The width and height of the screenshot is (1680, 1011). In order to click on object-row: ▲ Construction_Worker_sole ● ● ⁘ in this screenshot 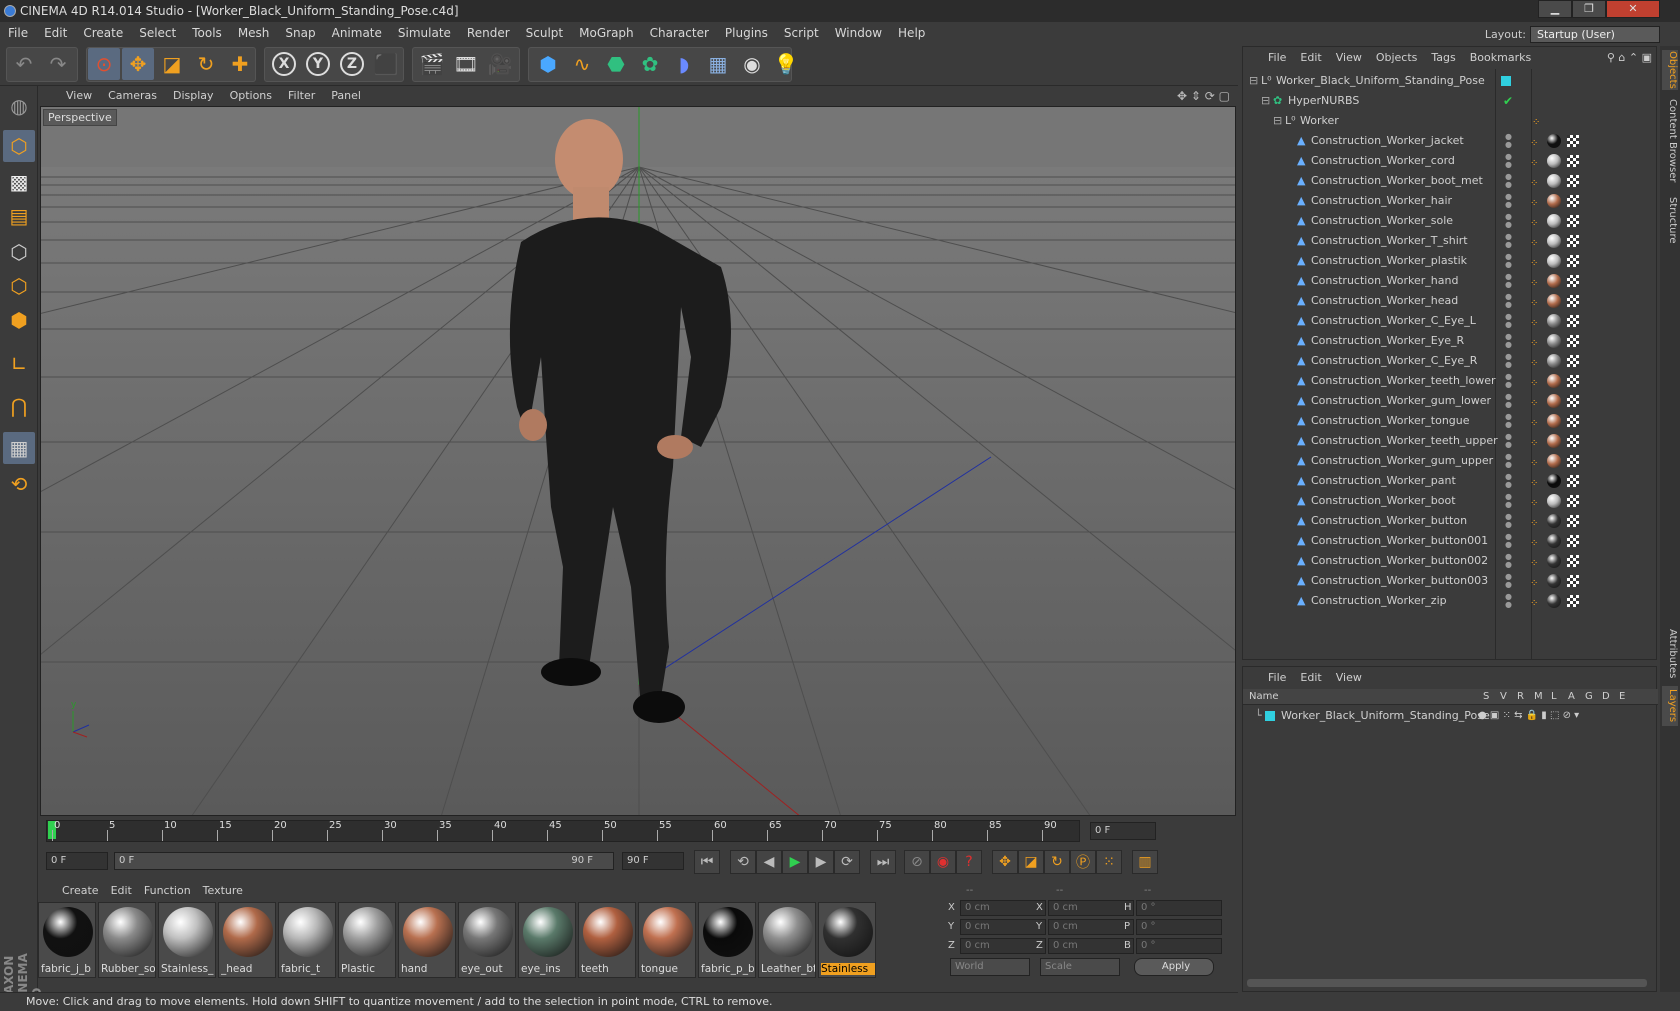, I will do `click(1449, 221)`.